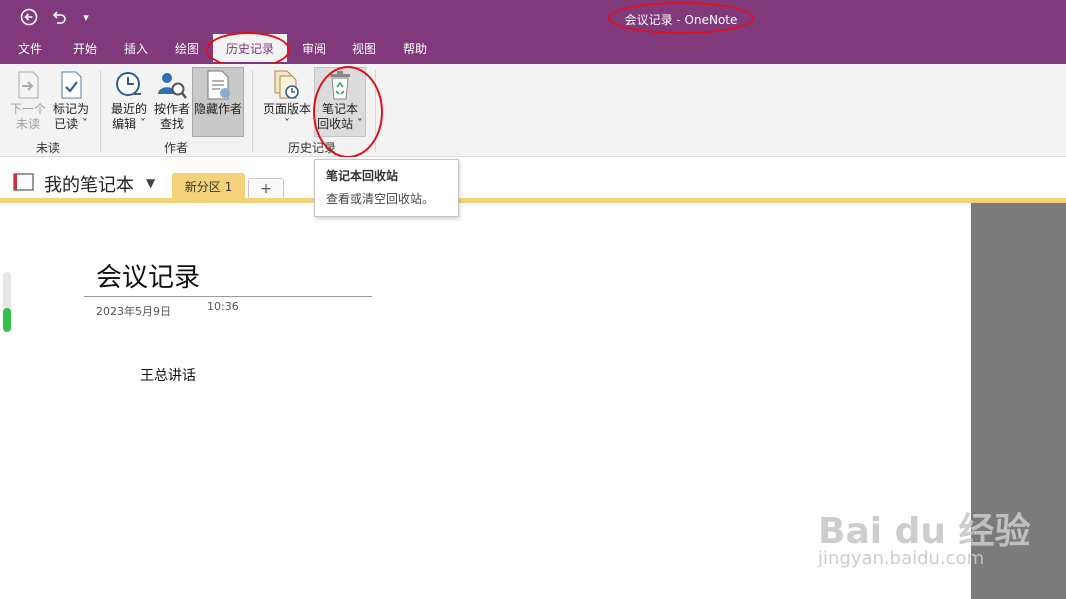 The width and height of the screenshot is (1066, 599). What do you see at coordinates (223, 306) in the screenshot?
I see `page-time: 10:36` at bounding box center [223, 306].